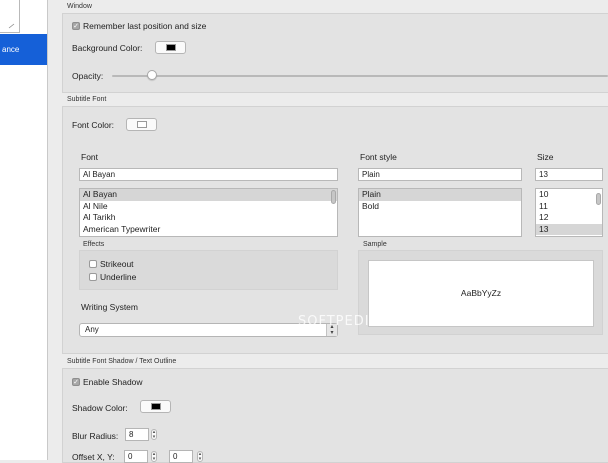 Image resolution: width=608 pixels, height=463 pixels. What do you see at coordinates (92, 329) in the screenshot?
I see `writing-system-value: Any` at bounding box center [92, 329].